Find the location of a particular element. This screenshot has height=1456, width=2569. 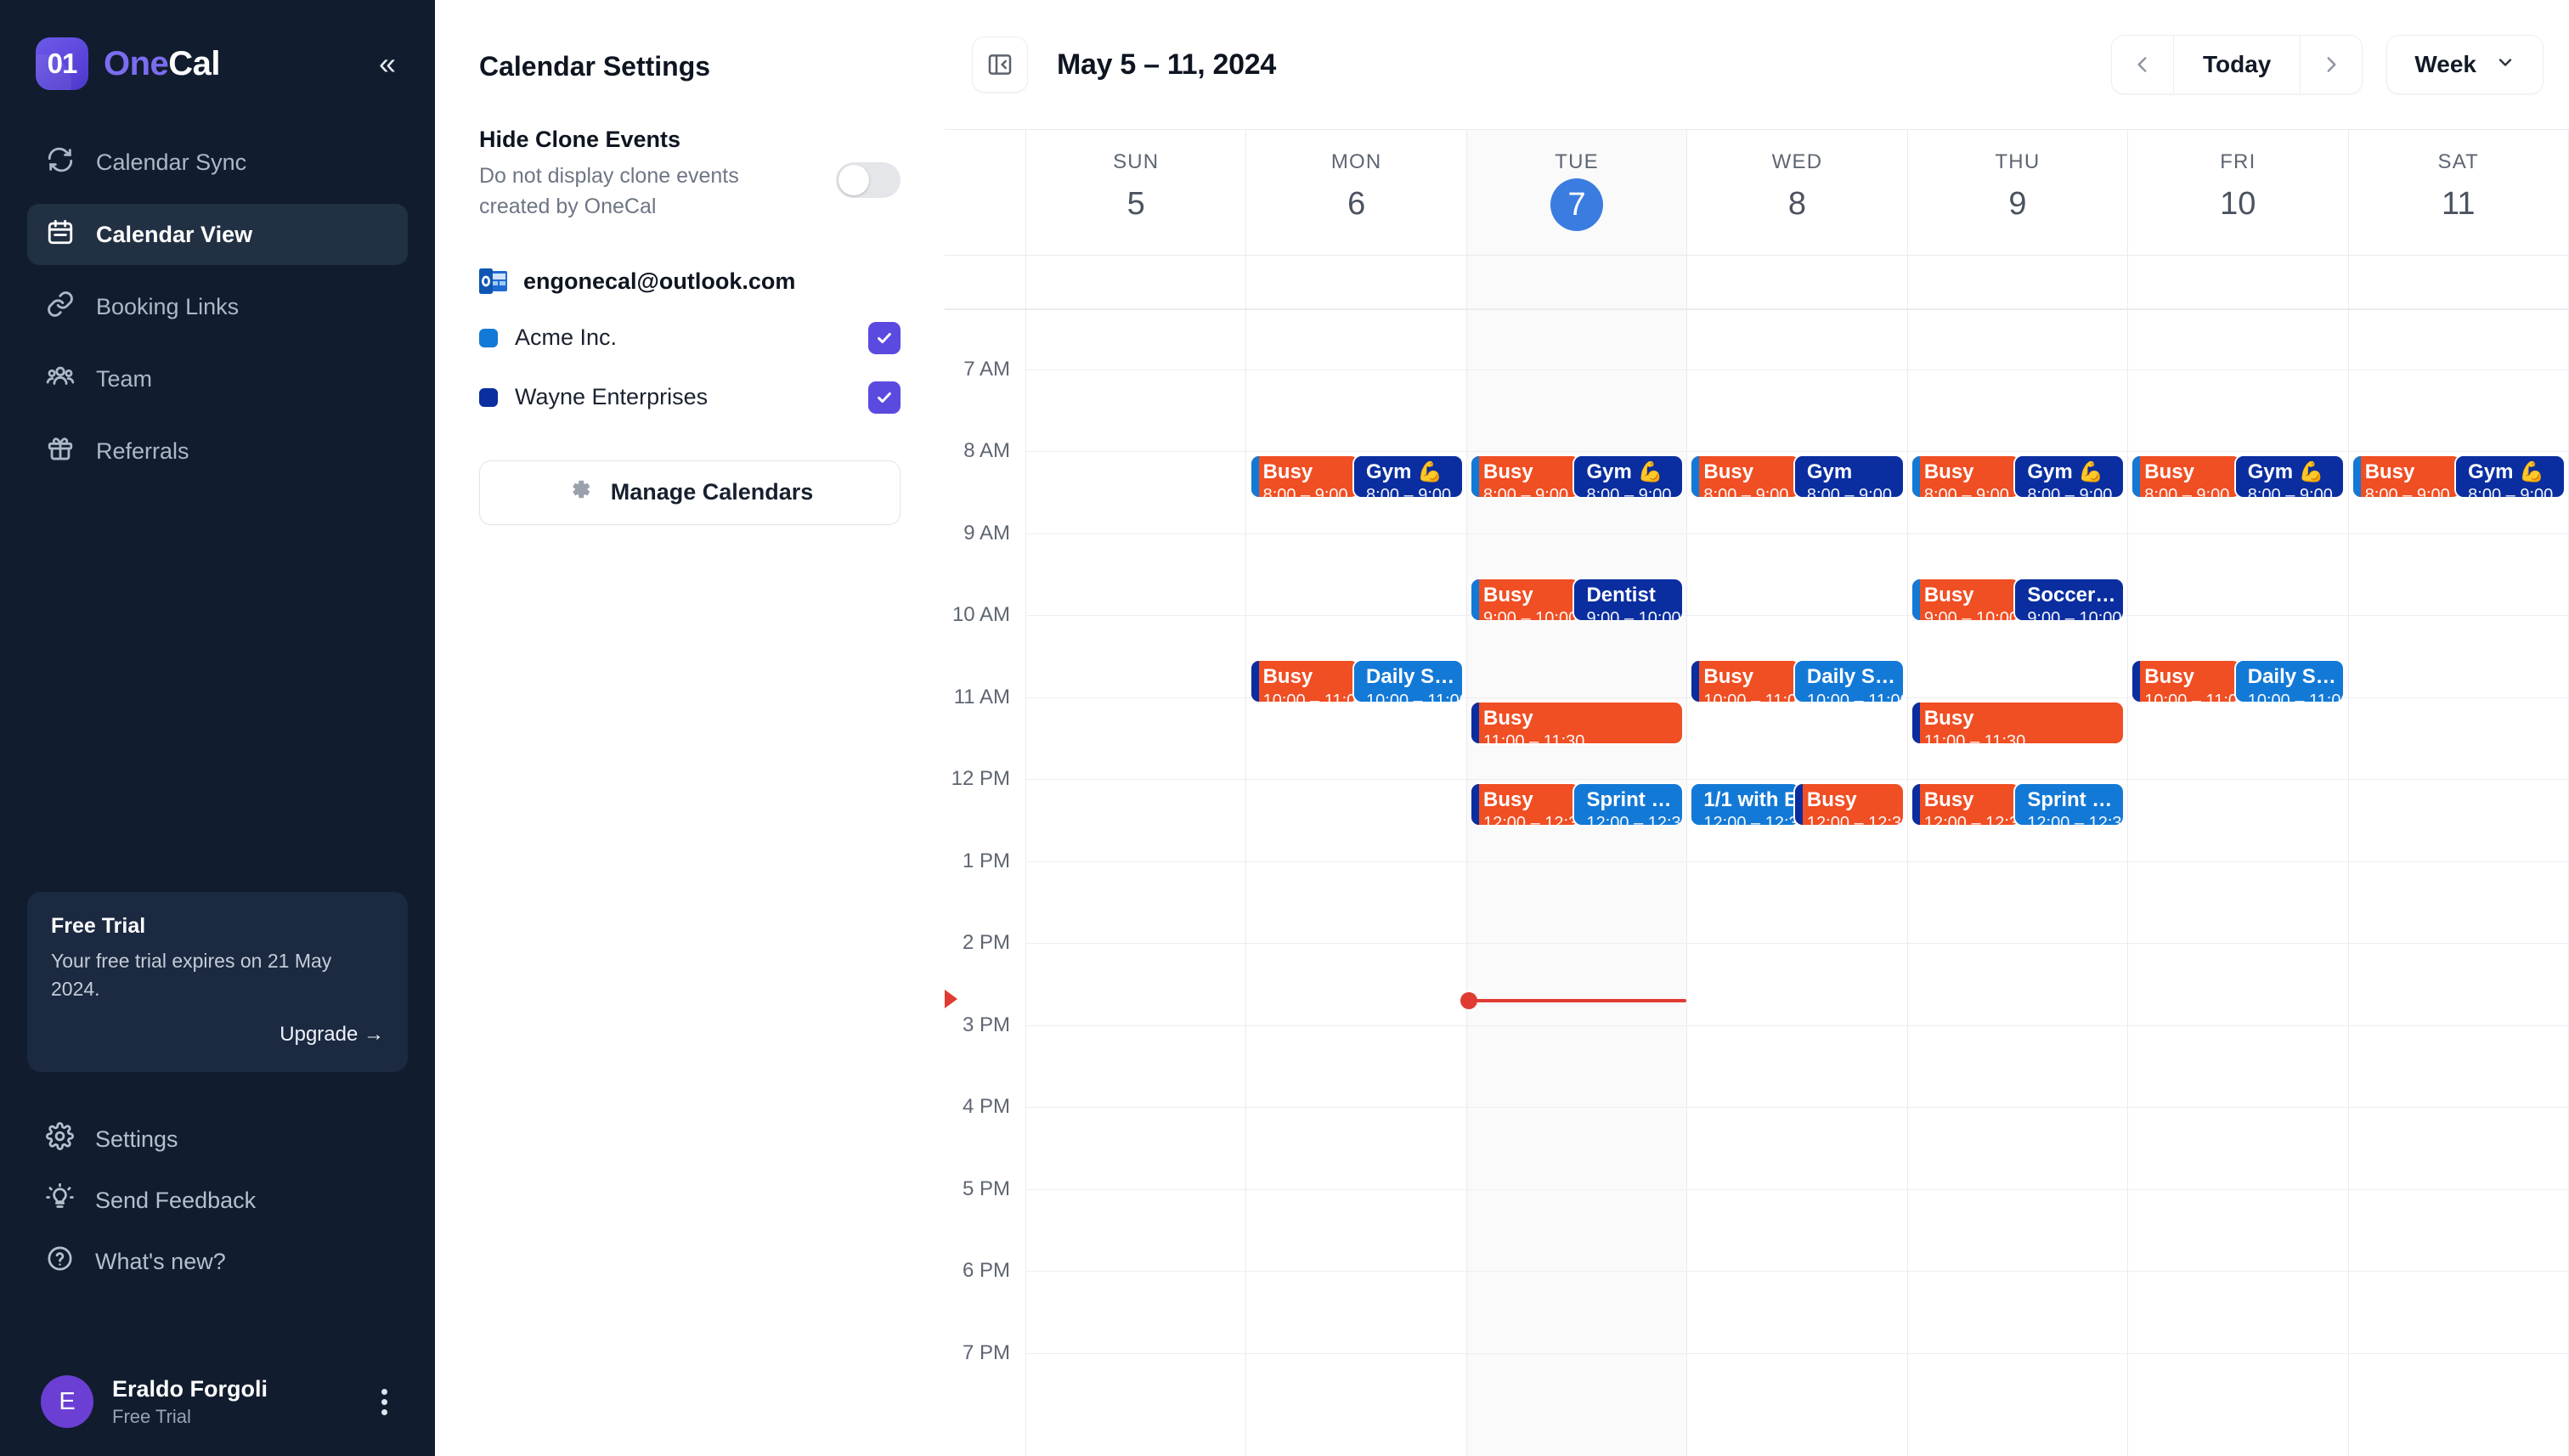

calendar-event: Soccer… 9:00 – 10:00 is located at coordinates (2069, 599).